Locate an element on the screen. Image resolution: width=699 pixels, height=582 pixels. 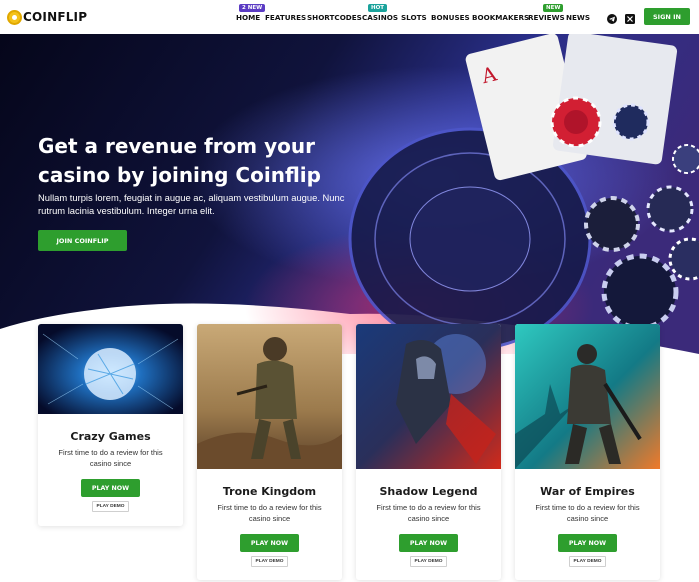
nav-badge-casinos: HOT is located at coordinates (378, 8).